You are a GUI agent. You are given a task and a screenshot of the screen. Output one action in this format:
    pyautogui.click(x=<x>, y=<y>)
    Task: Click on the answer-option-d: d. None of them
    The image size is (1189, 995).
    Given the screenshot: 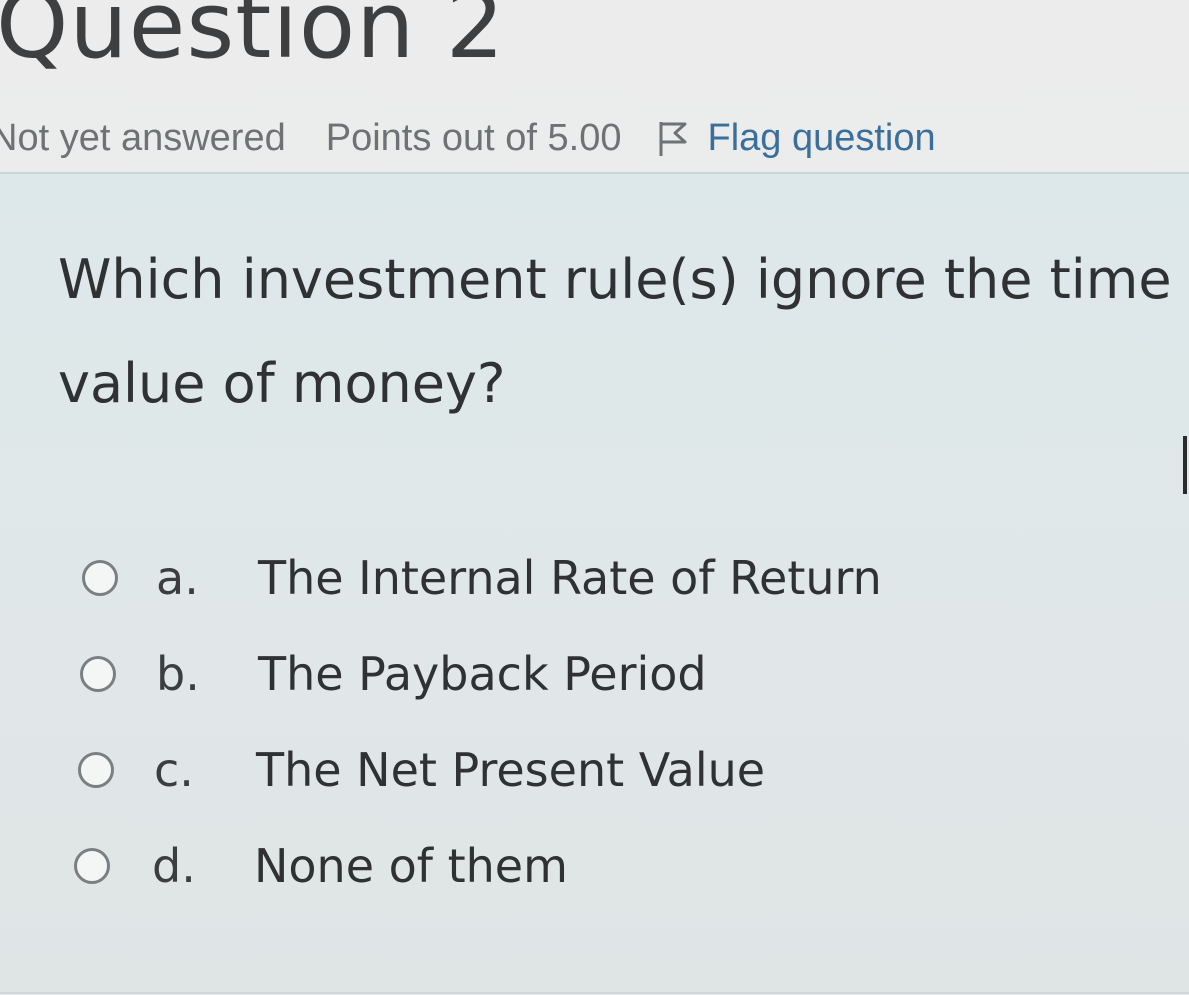 What is the action you would take?
    pyautogui.click(x=484, y=866)
    